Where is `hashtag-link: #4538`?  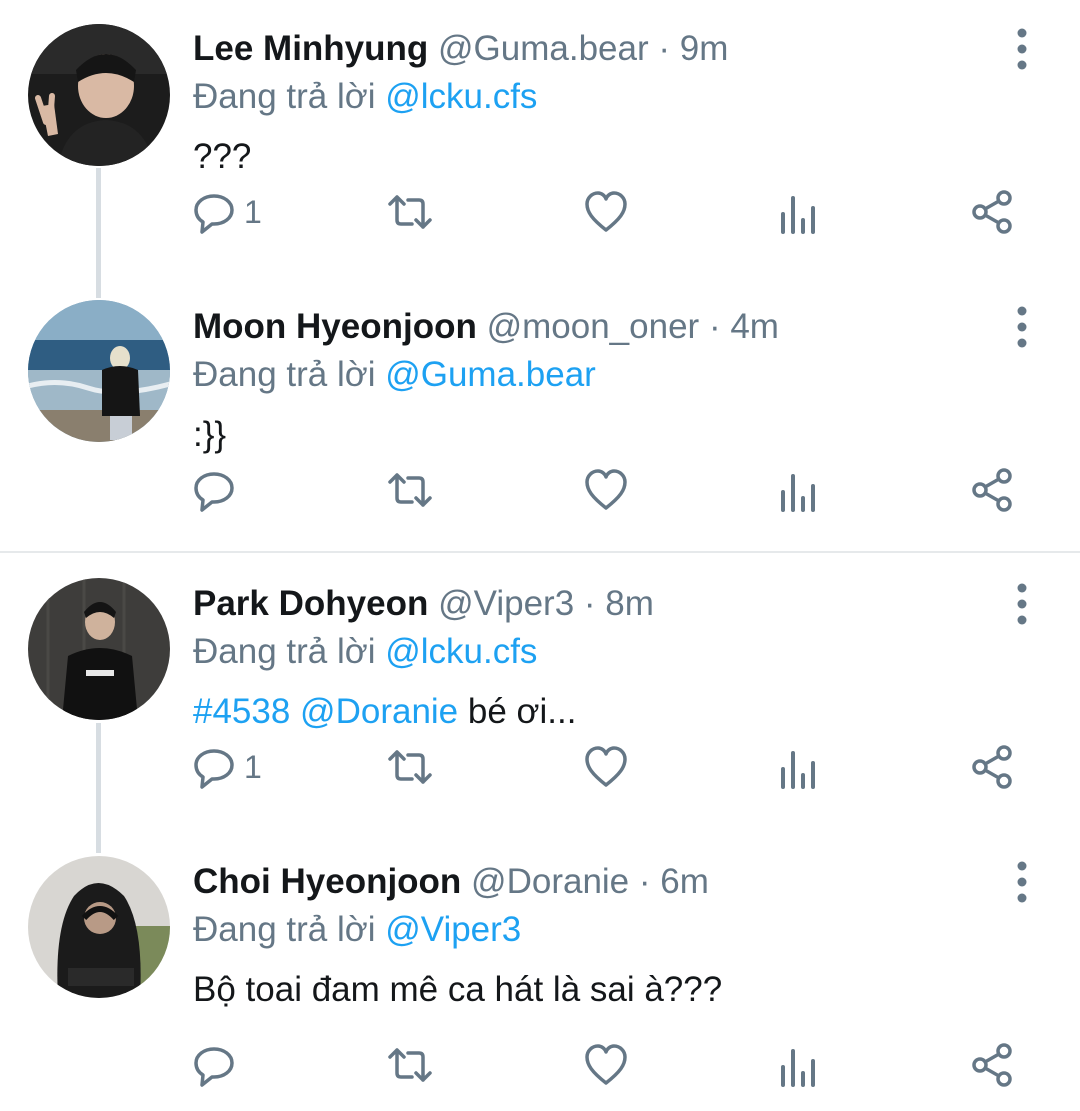 hashtag-link: #4538 is located at coordinates (241, 711).